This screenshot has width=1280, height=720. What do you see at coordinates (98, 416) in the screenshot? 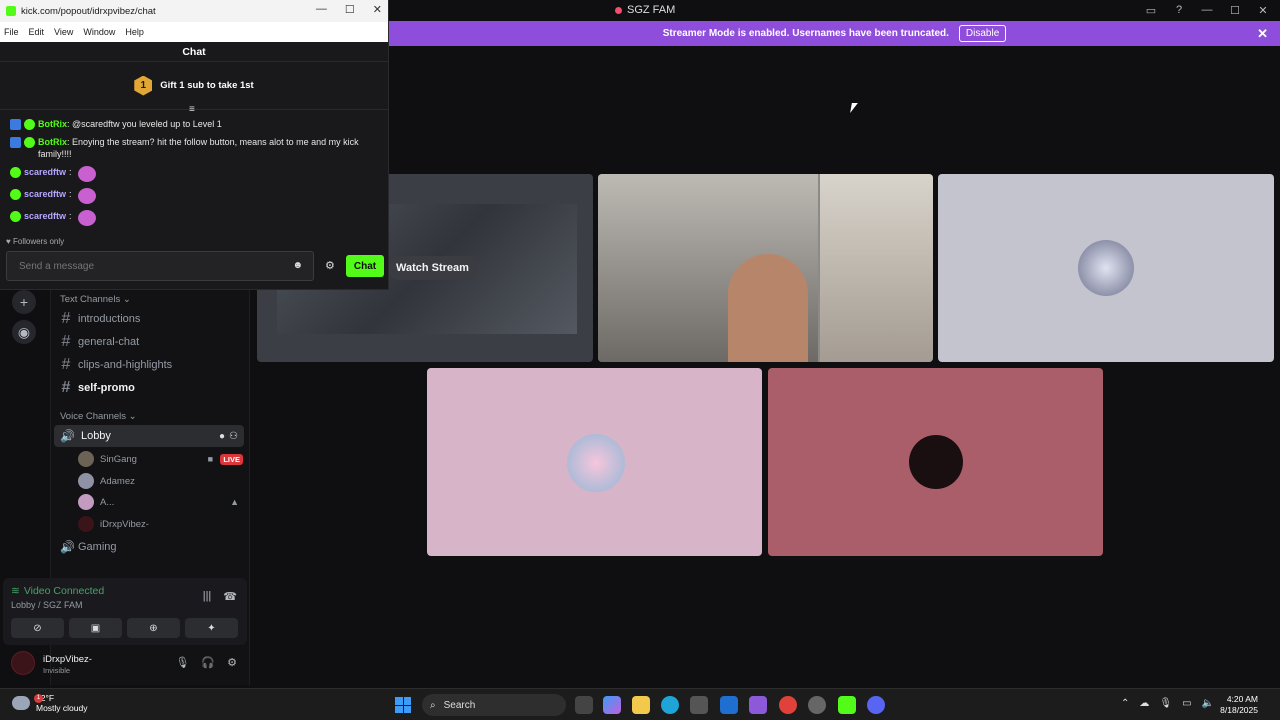
I see `category-voice-channels: Voice Channels ⌄` at bounding box center [98, 416].